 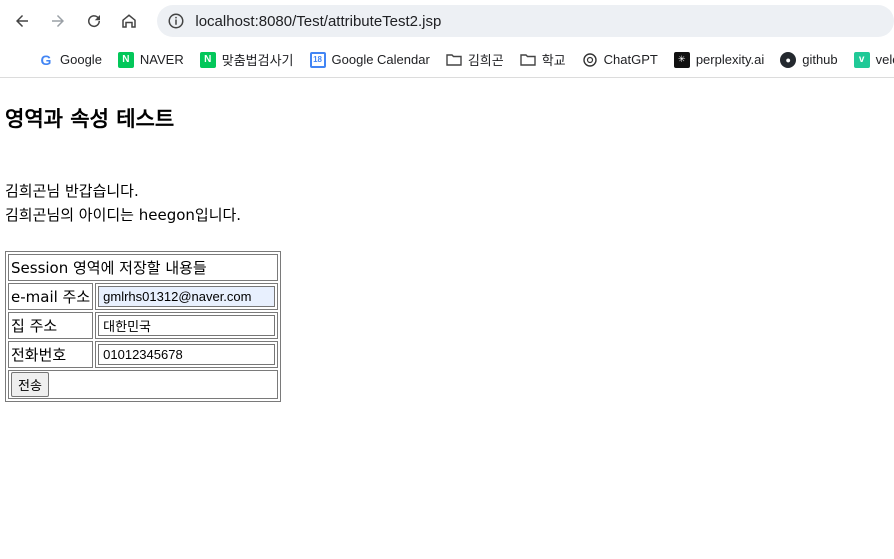 I want to click on reload-icon, so click(x=93, y=21).